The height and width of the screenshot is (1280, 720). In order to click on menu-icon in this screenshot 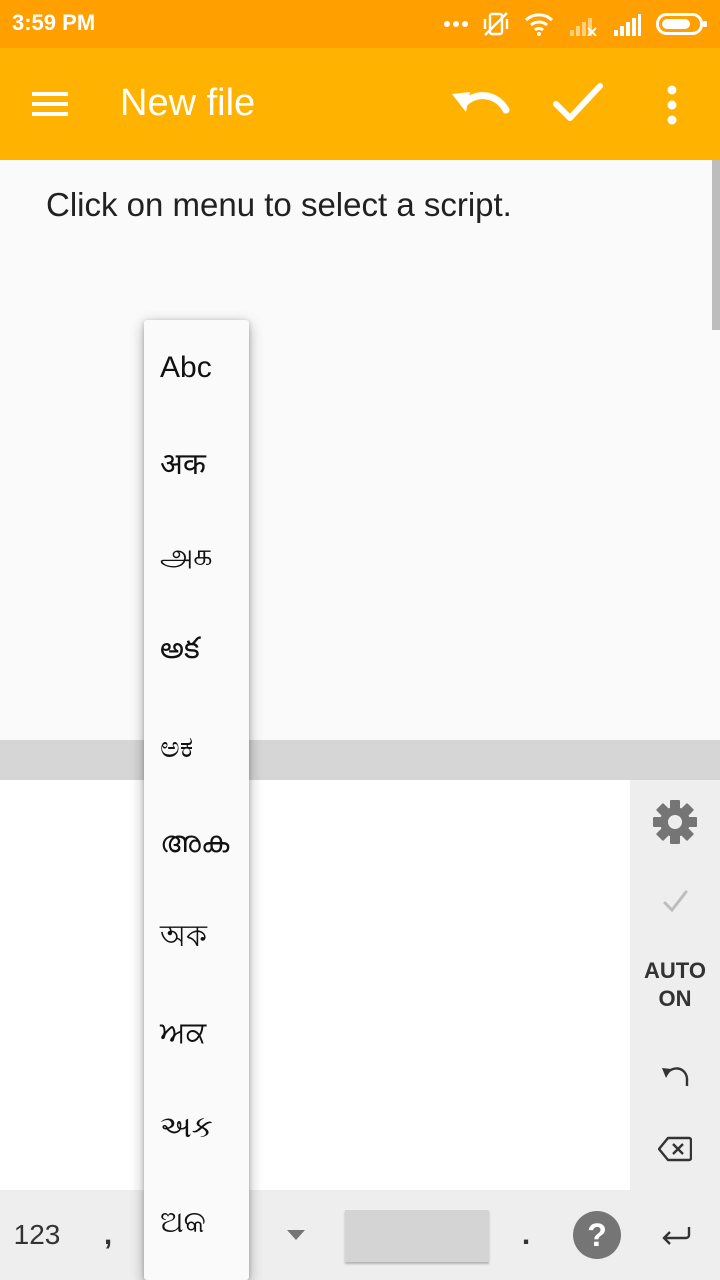, I will do `click(50, 104)`.